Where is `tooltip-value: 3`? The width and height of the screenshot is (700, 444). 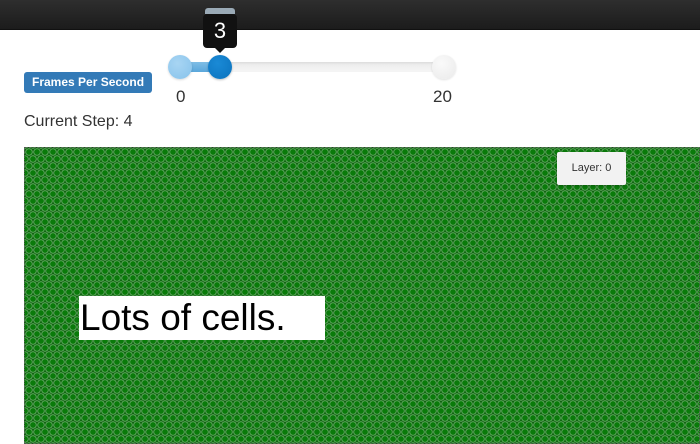
tooltip-value: 3 is located at coordinates (220, 31).